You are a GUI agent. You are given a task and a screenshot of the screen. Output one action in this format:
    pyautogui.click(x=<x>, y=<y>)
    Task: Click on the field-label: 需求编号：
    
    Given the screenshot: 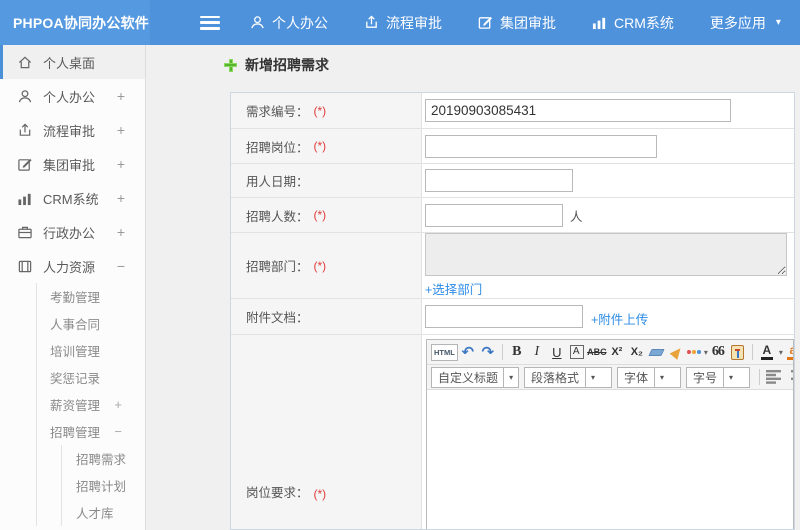 What is the action you would take?
    pyautogui.click(x=277, y=112)
    